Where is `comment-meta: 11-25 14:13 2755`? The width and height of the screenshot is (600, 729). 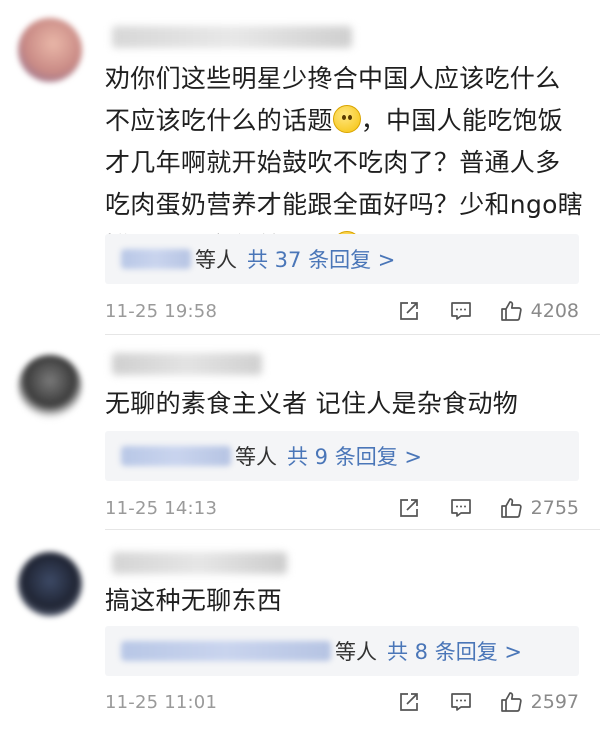
comment-meta: 11-25 14:13 2755 is located at coordinates (345, 508).